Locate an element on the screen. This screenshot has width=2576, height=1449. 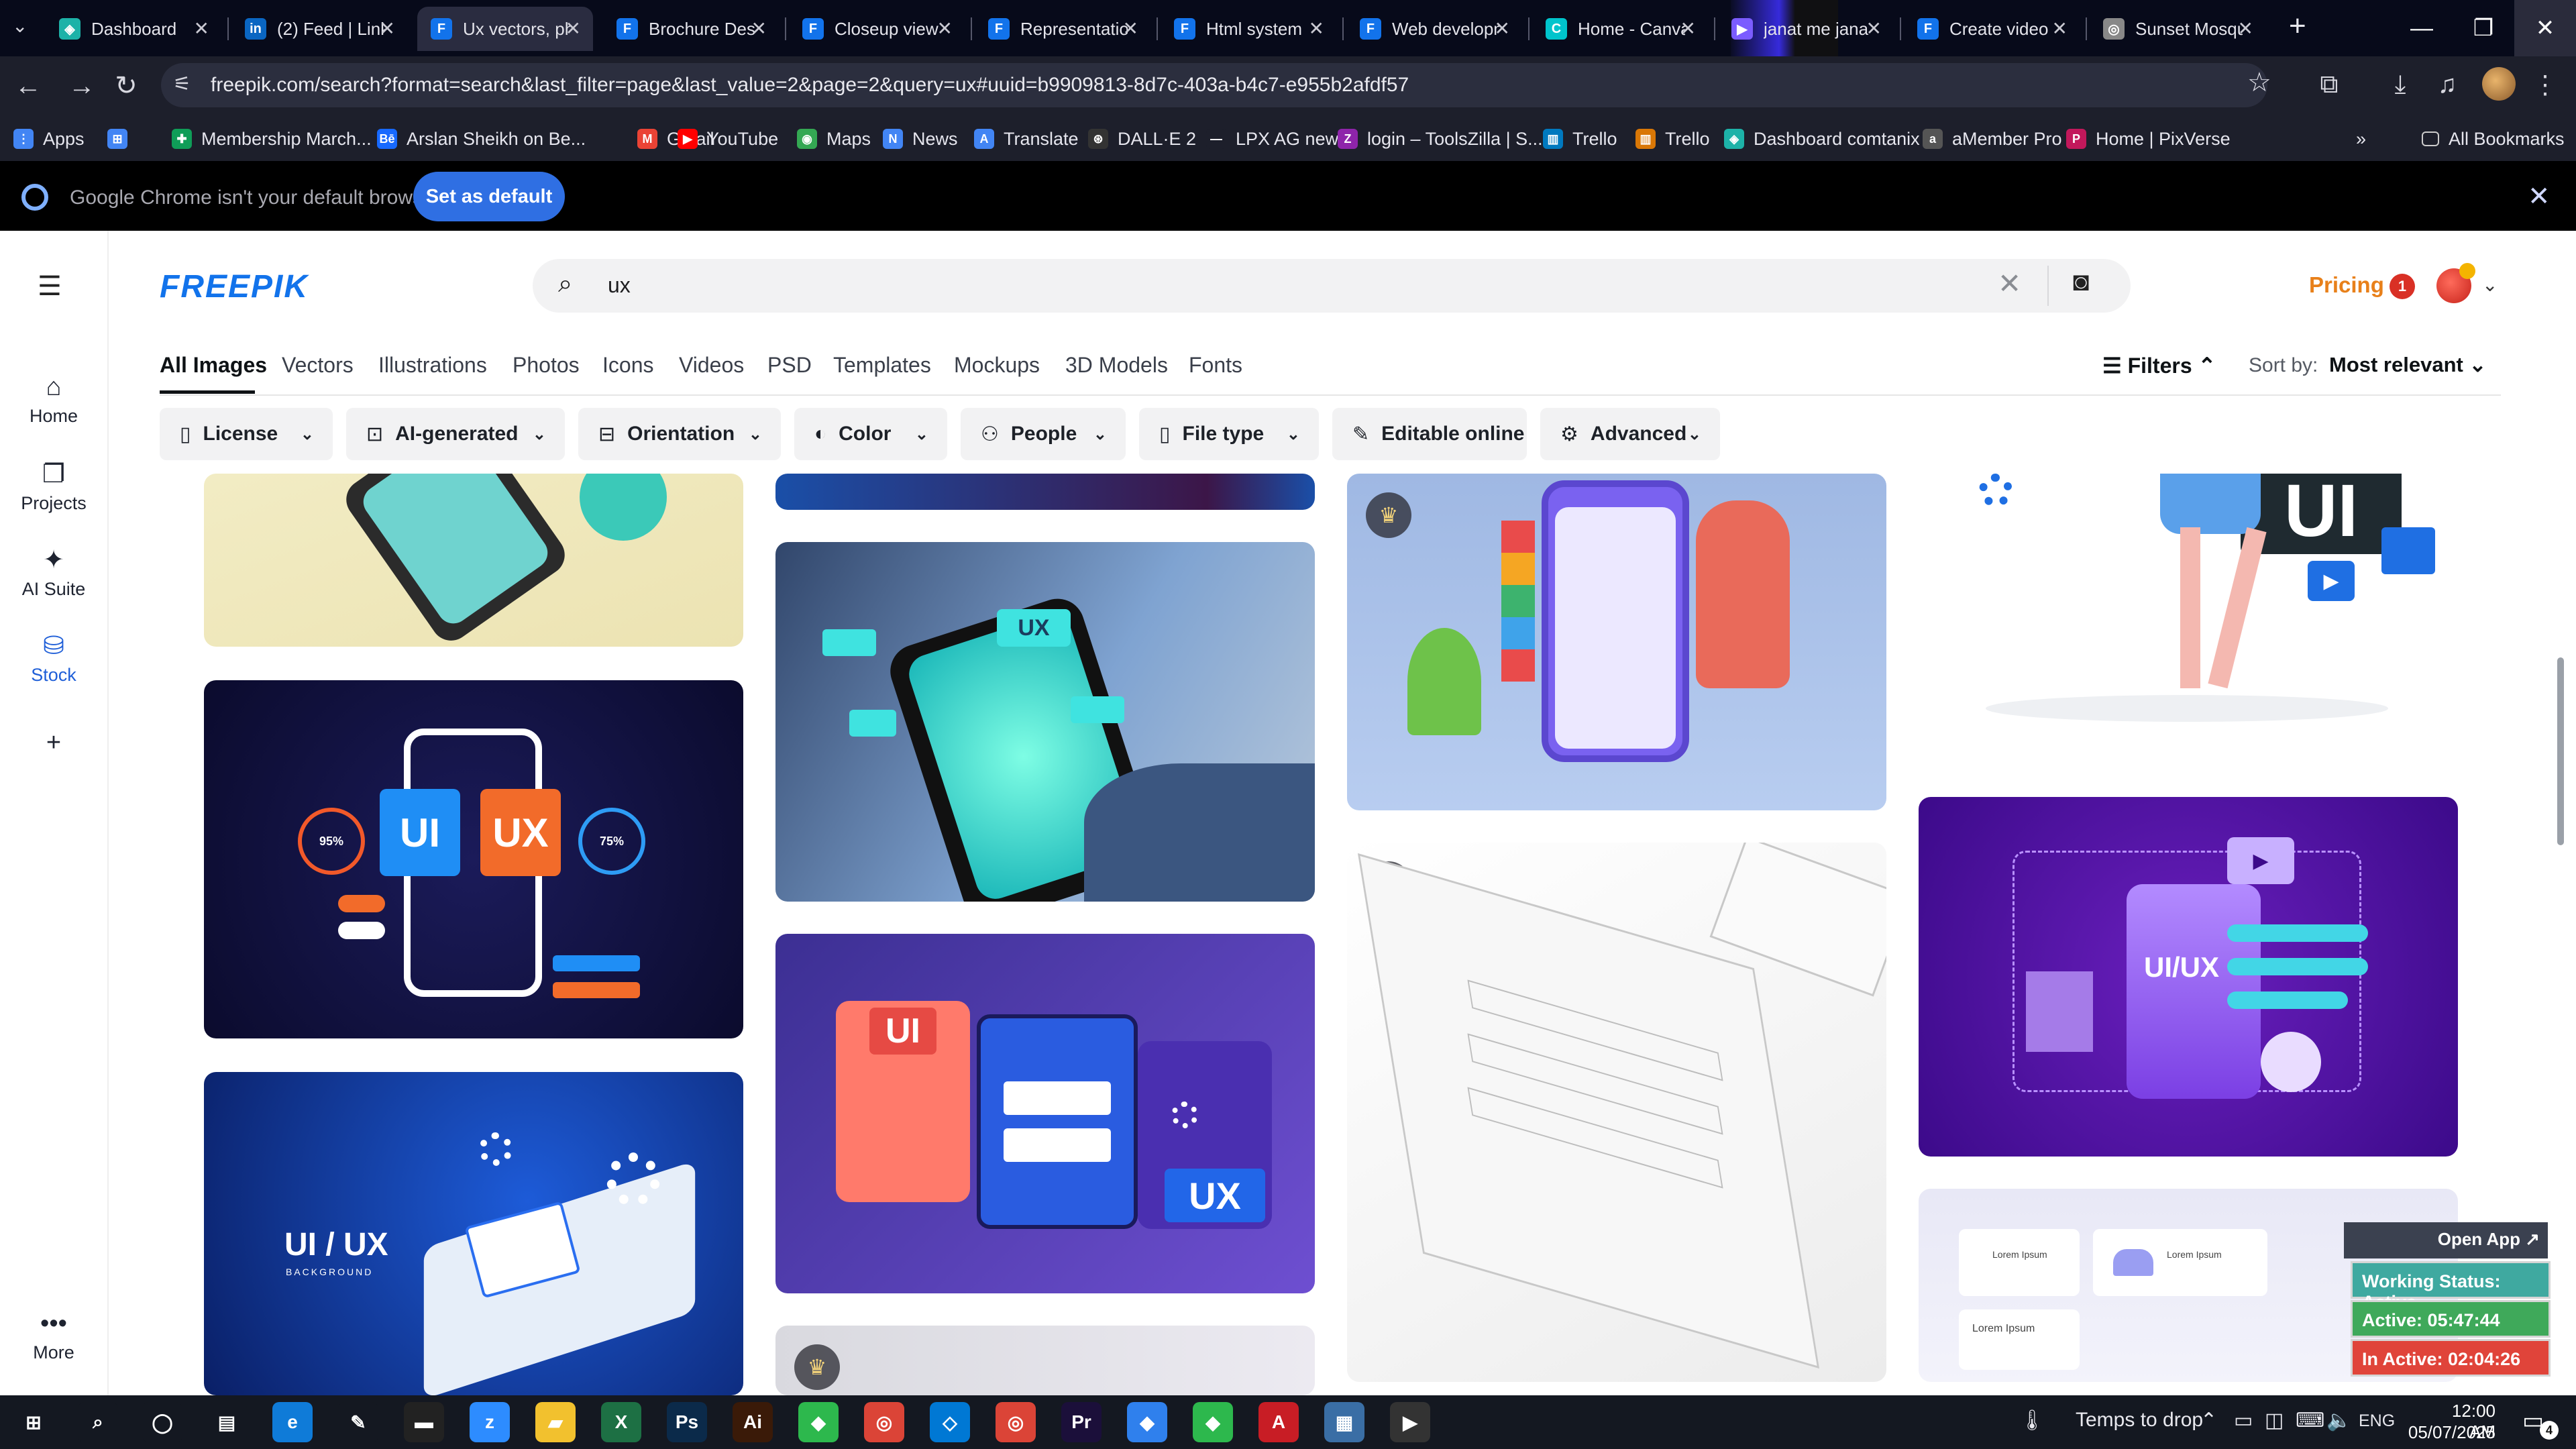
bookmark-item: ▶ YouTube is located at coordinates (728, 138).